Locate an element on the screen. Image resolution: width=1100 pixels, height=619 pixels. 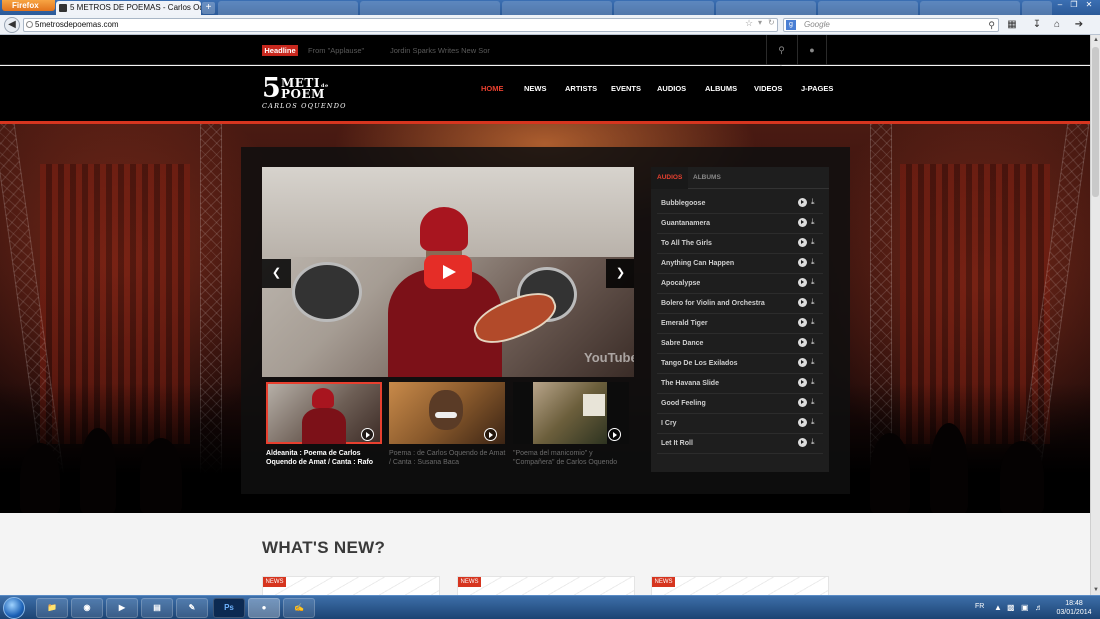
track-title: Tango De Los Exilados is located at coordinates (699, 363).